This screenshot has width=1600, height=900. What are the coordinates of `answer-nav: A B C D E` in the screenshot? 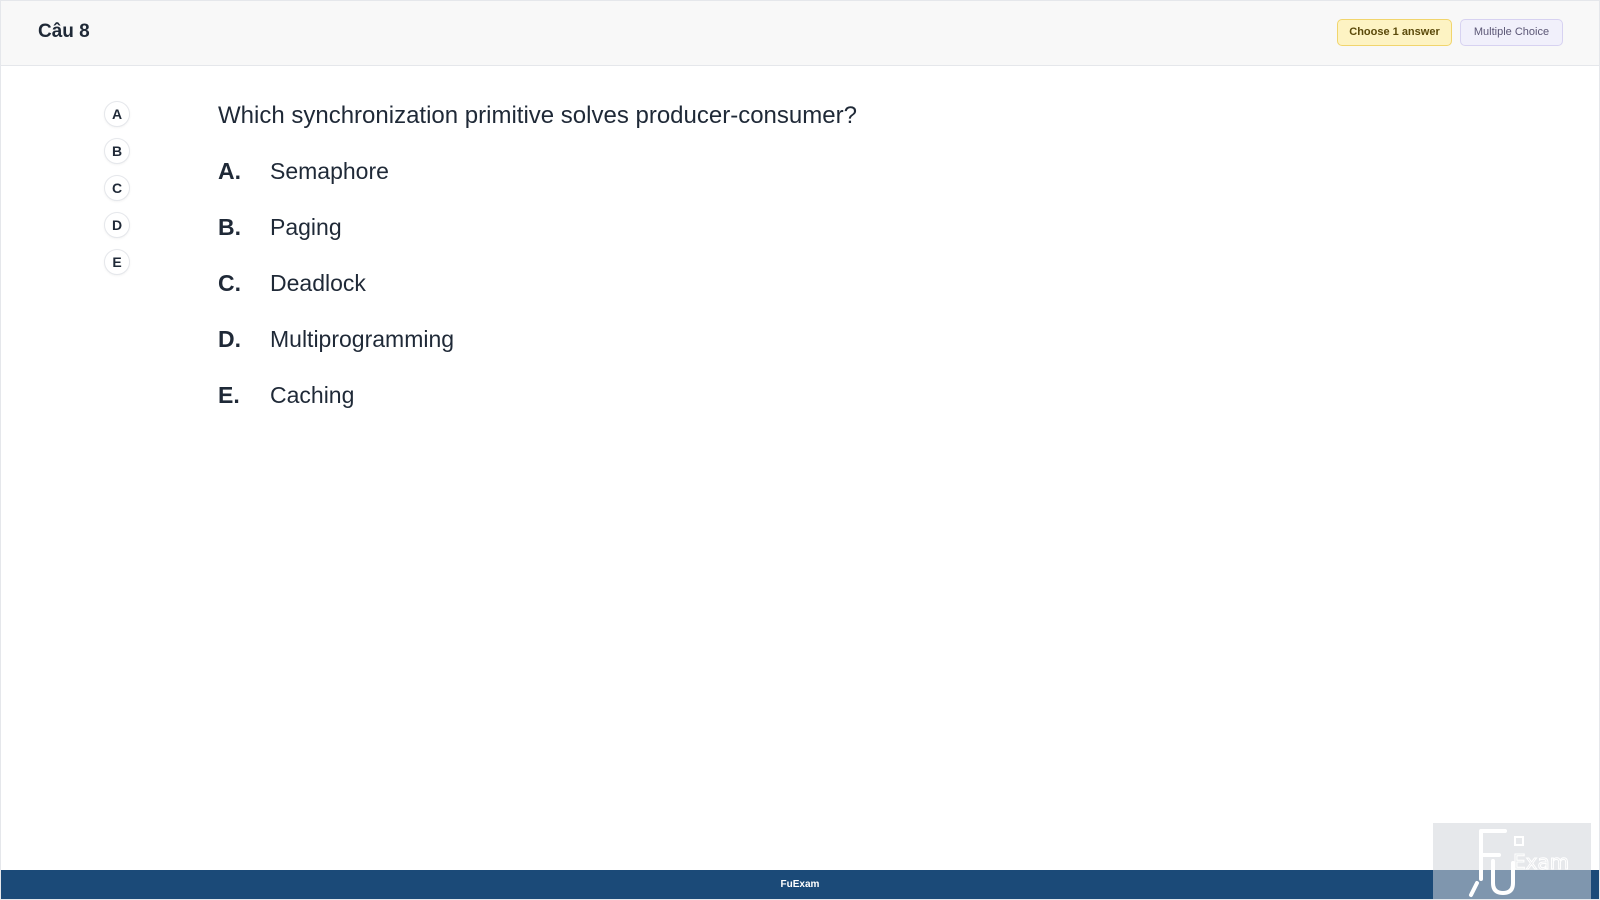 It's located at (117, 193).